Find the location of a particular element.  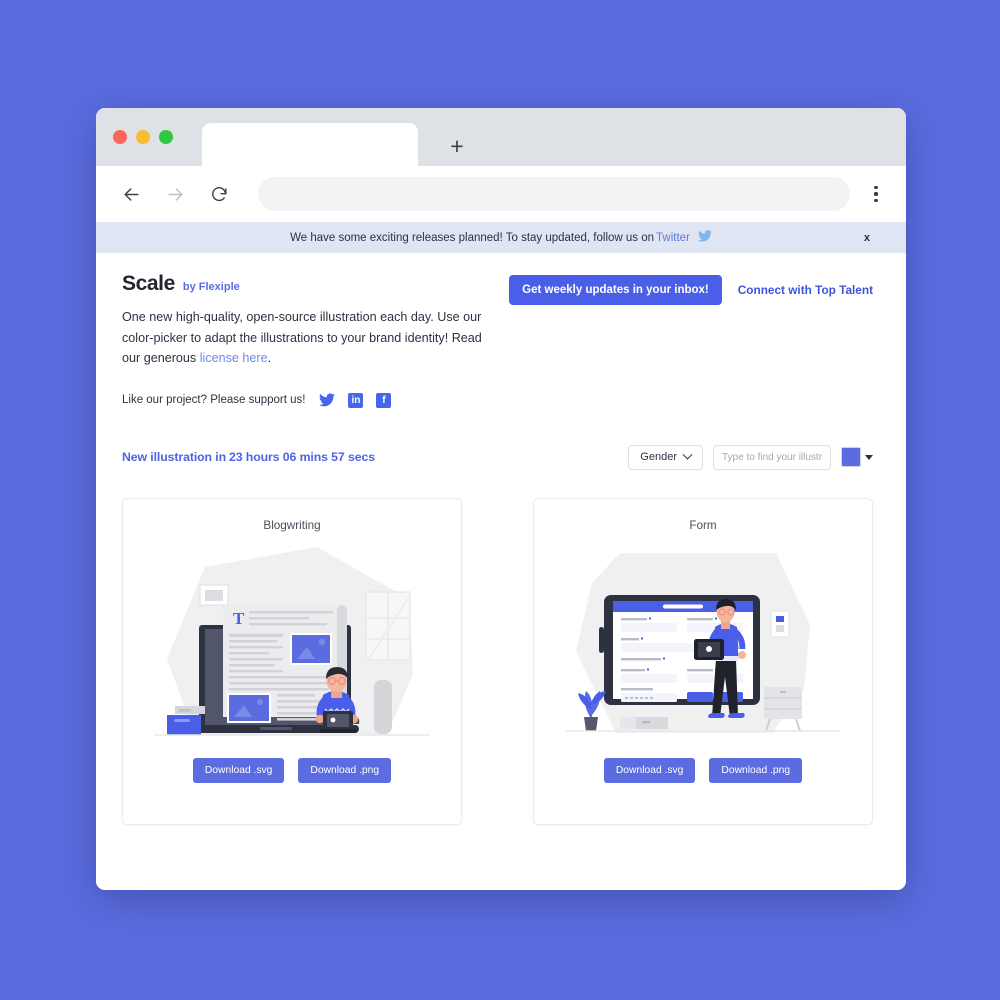

newsletter-subscribe-button: Get weekly updates in your inbox! is located at coordinates (615, 290).